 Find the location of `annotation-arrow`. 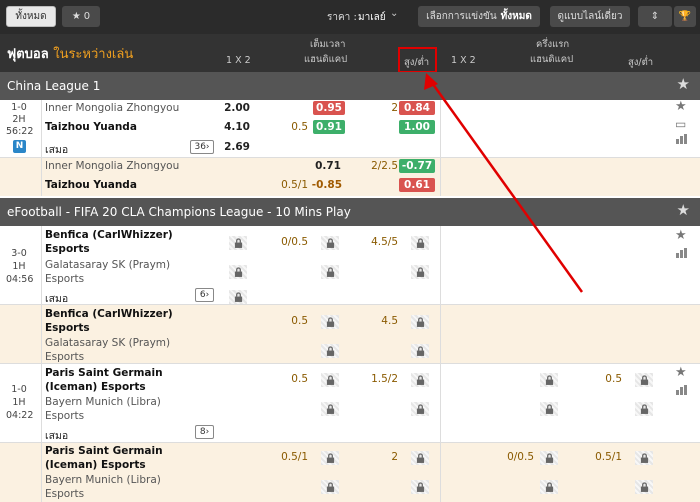

annotation-arrow is located at coordinates (504, 183).